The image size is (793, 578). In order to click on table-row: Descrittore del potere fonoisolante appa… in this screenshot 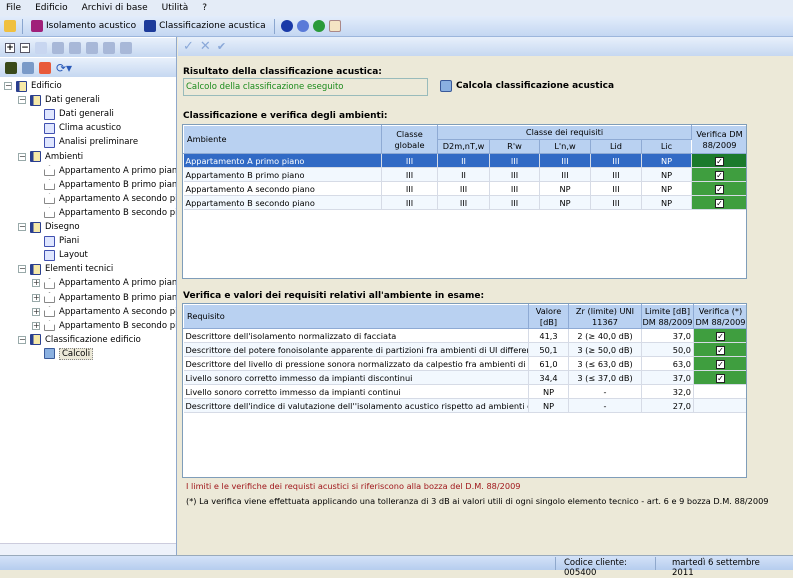, I will do `click(464, 349)`.